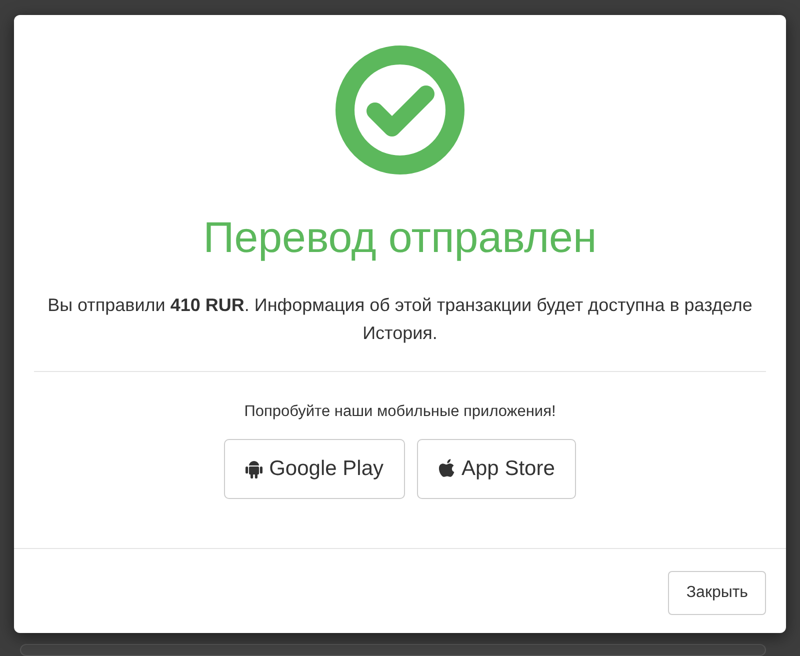 Image resolution: width=800 pixels, height=656 pixels. I want to click on apple-icon, so click(447, 469).